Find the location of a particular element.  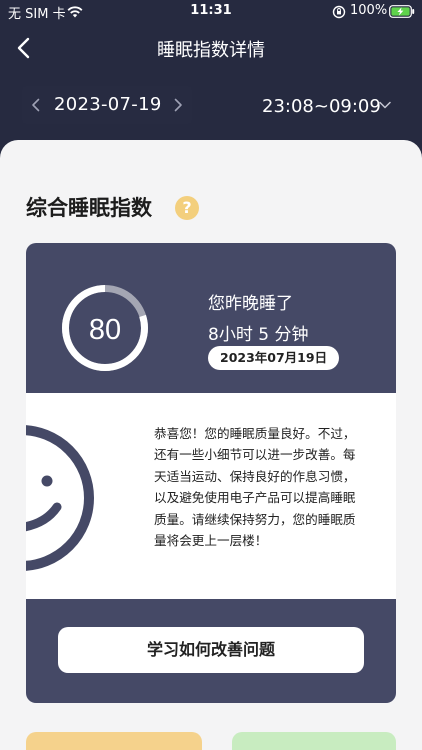

section-title: 综合睡眠指数 is located at coordinates (89, 208).